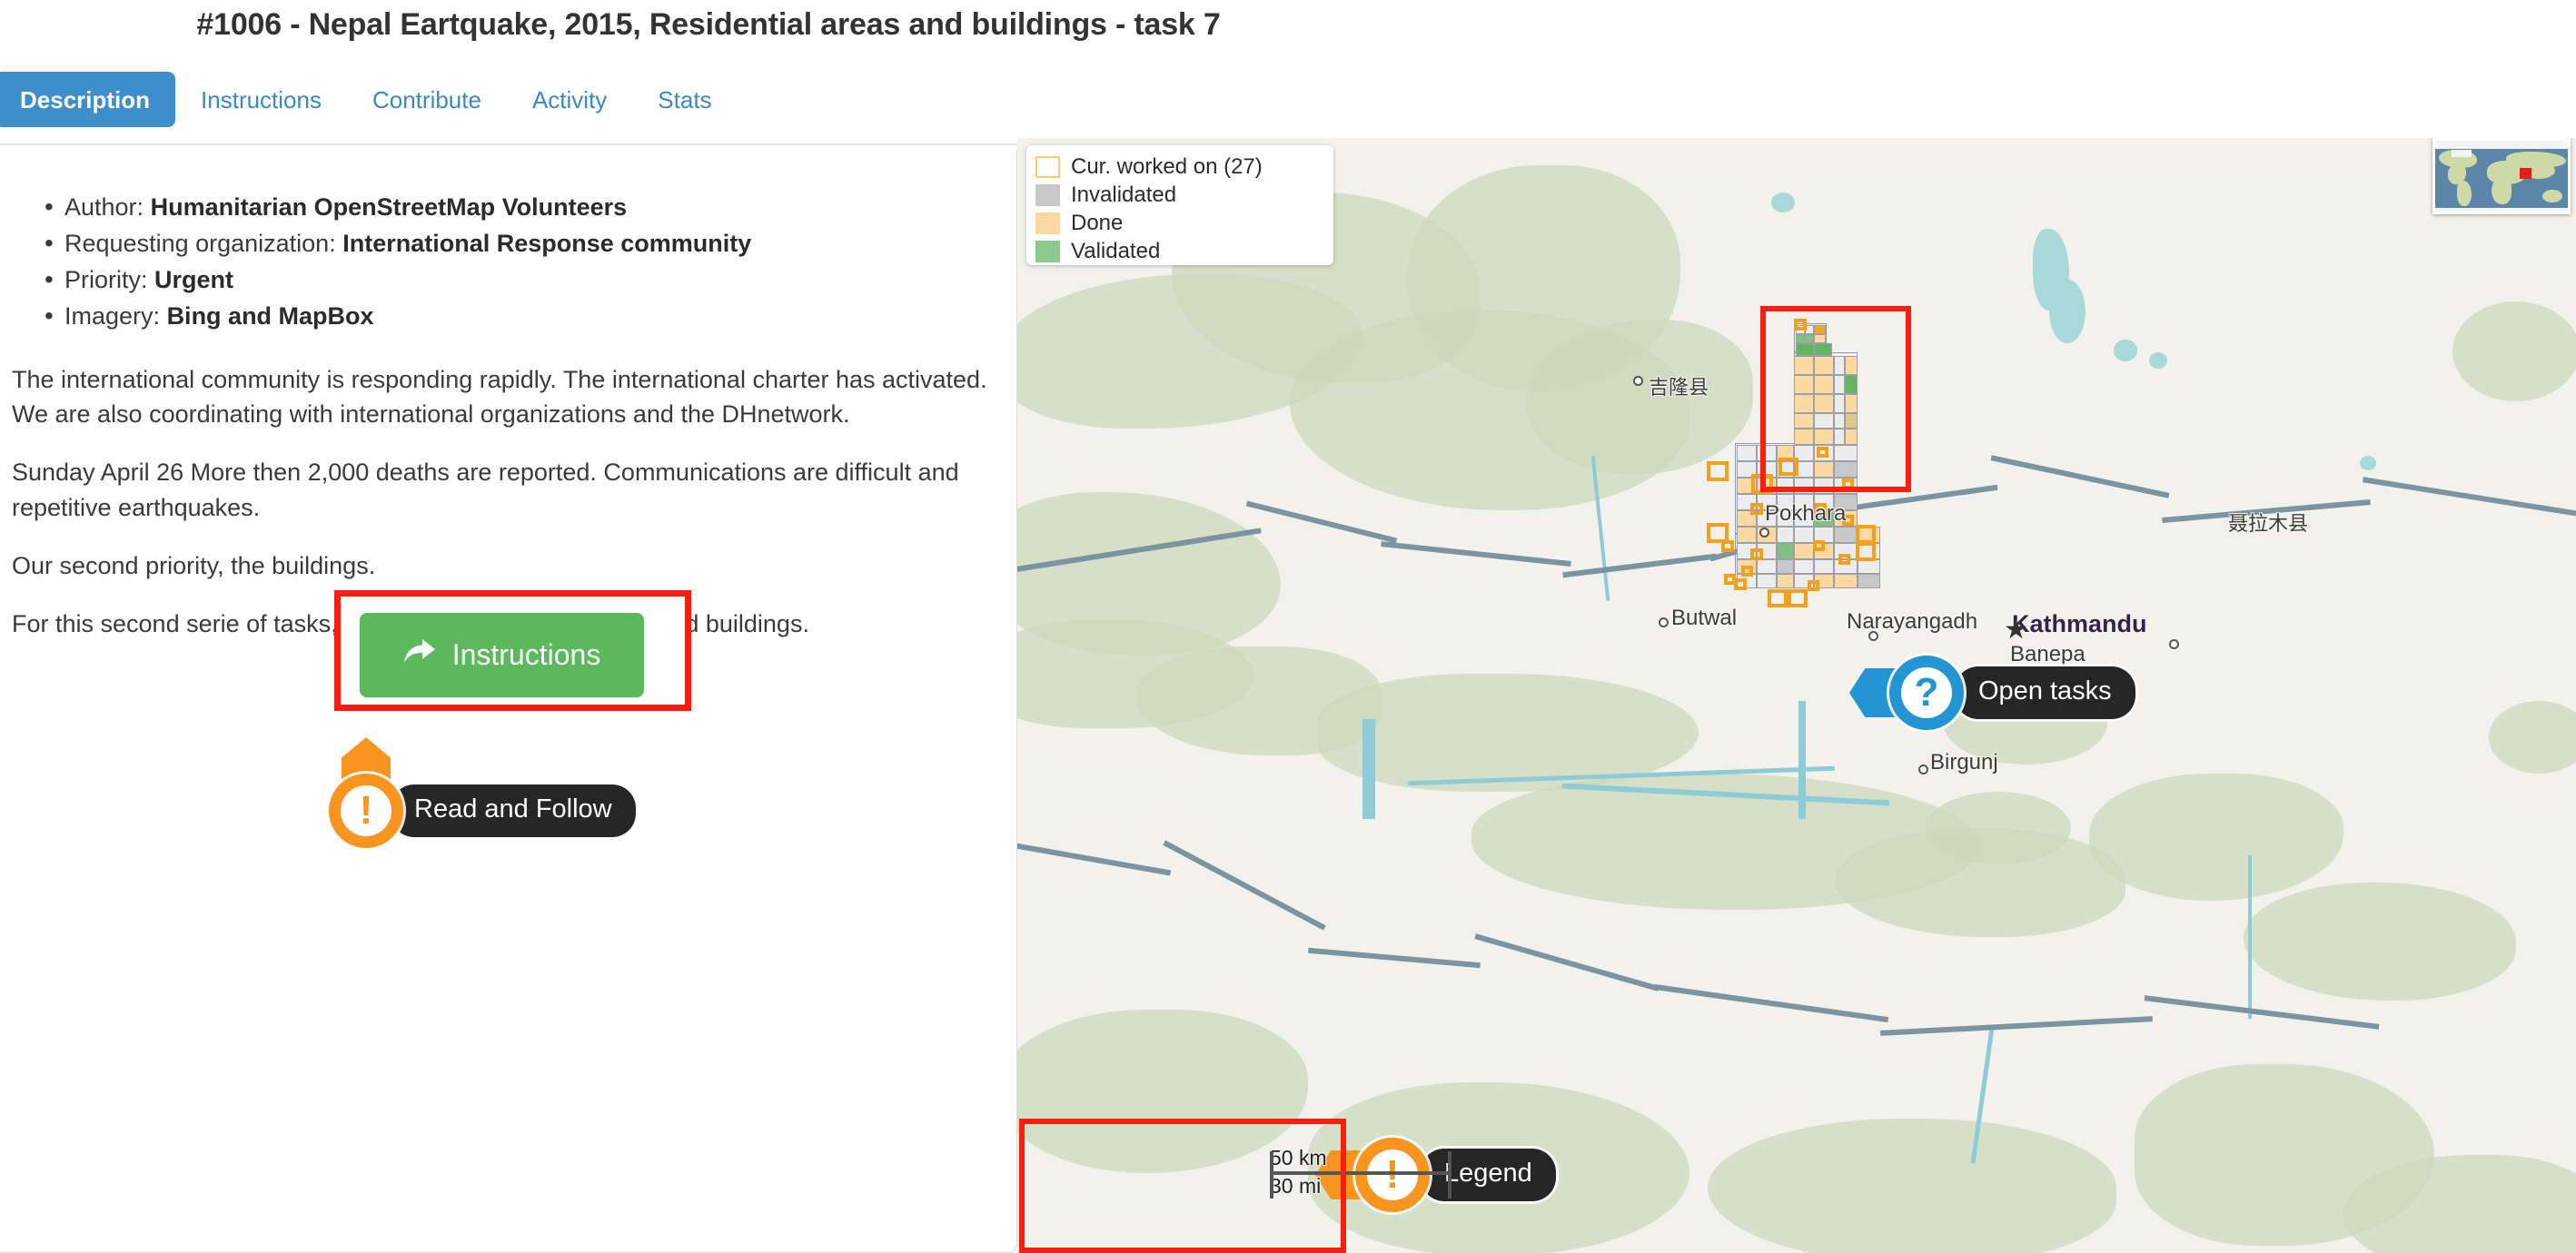  I want to click on legend-swatch-validated, so click(1047, 251).